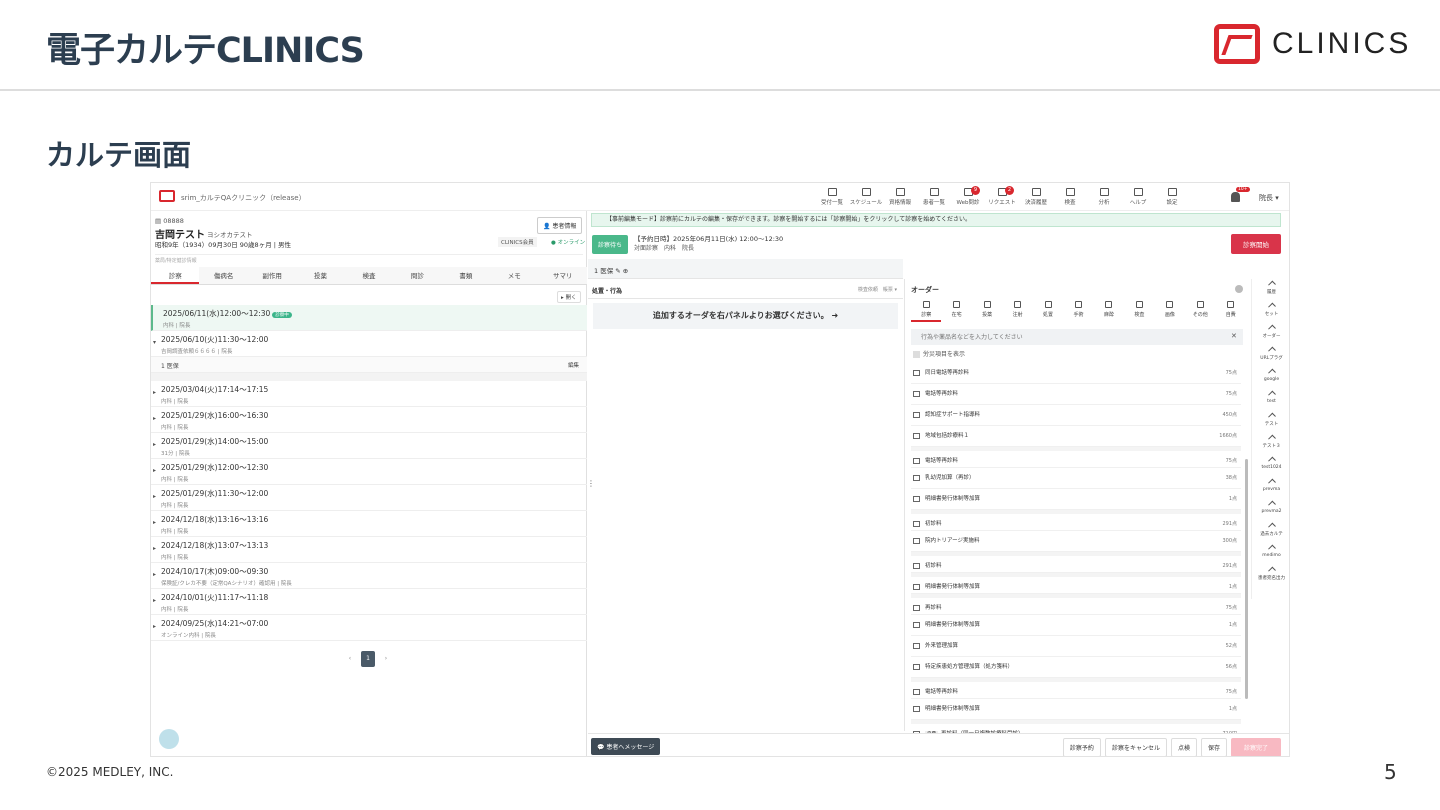 This screenshot has height=810, width=1440. Describe the element at coordinates (369, 602) in the screenshot. I see `history-row: ▸ 2024/10/01(火)11:17〜11:18 内科 | 院長` at that location.